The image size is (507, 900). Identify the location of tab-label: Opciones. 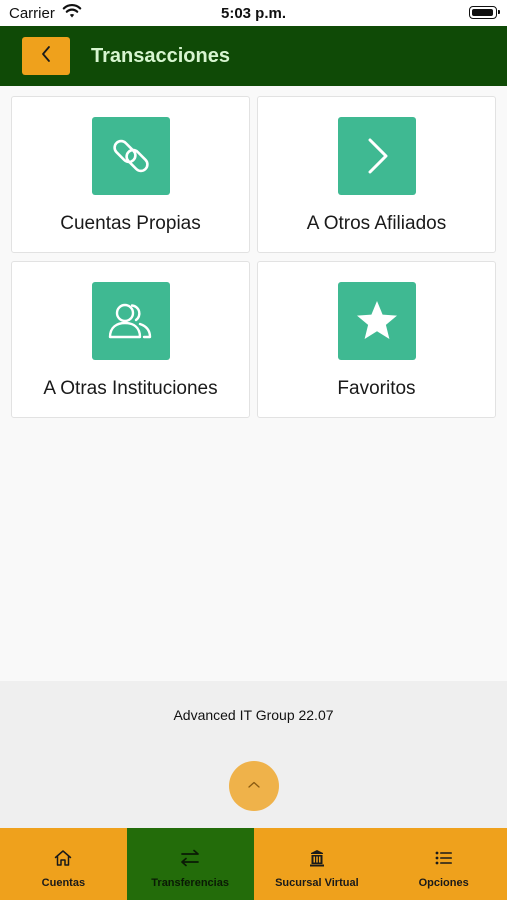
(443, 883).